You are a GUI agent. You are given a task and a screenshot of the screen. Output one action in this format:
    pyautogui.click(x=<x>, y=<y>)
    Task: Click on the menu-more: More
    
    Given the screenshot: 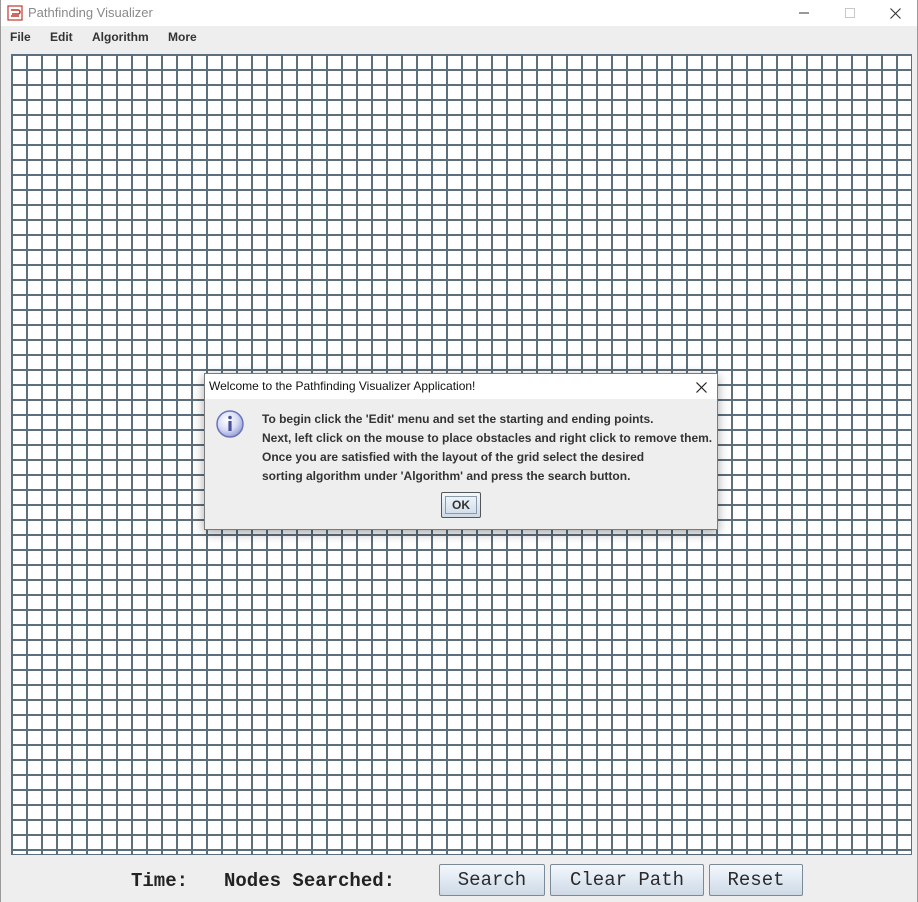 What is the action you would take?
    pyautogui.click(x=182, y=37)
    